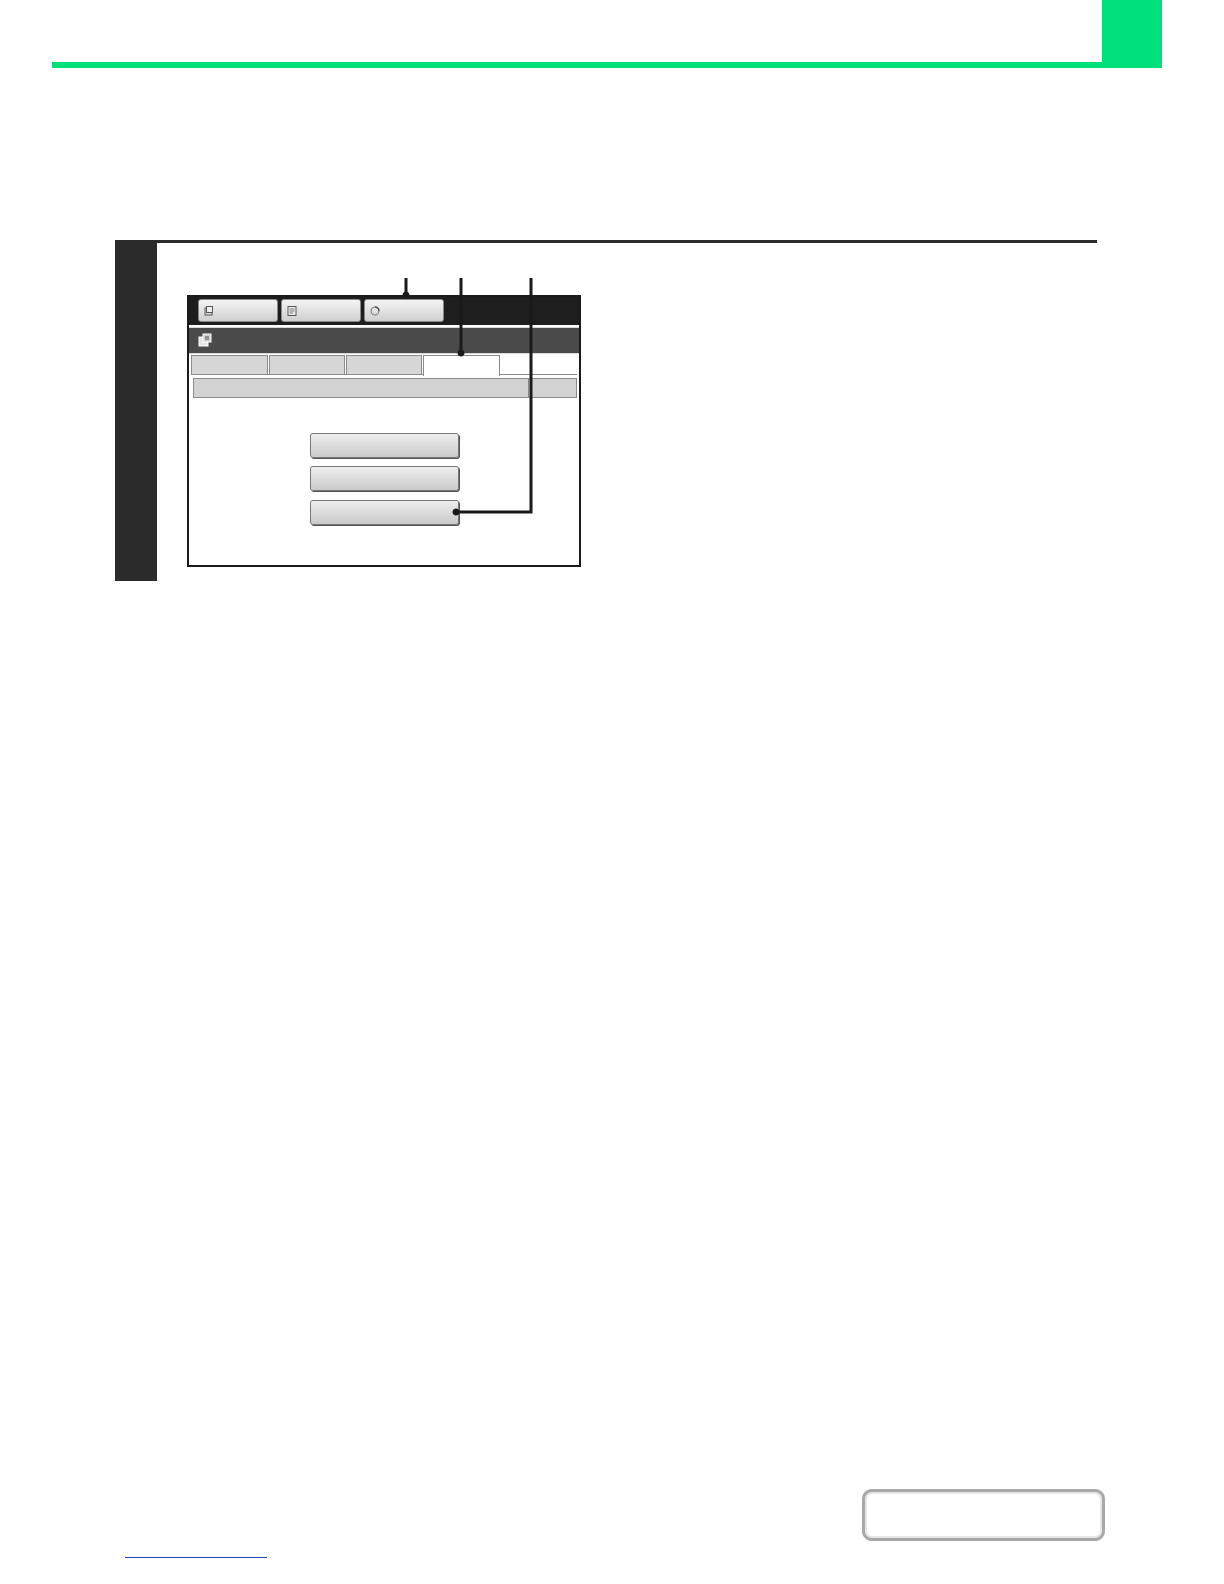  I want to click on mode-select-bar, so click(384, 311).